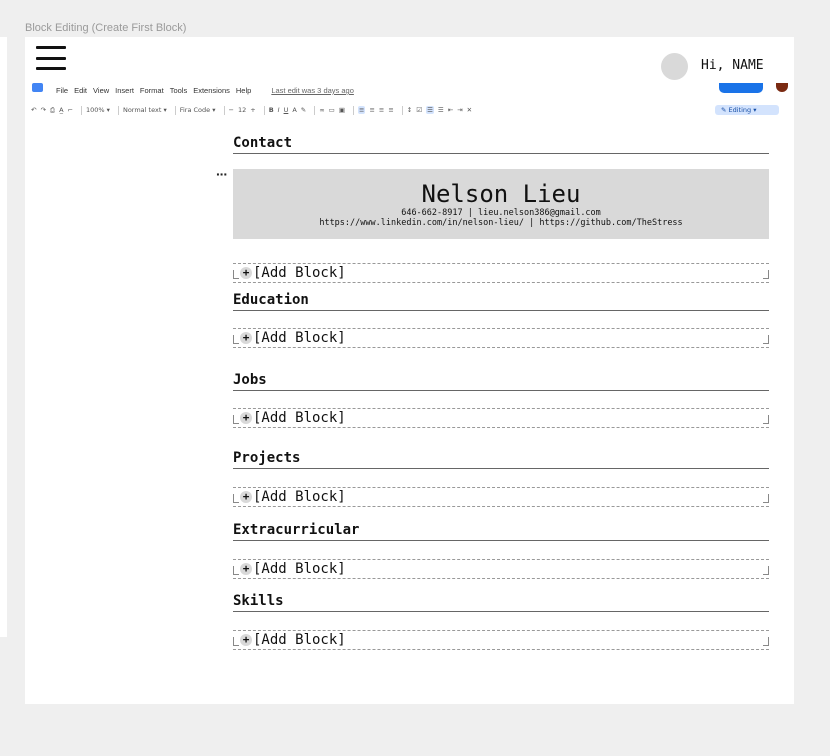  Describe the element at coordinates (371, 110) in the screenshot. I see `align-center-icon: ≡` at that location.